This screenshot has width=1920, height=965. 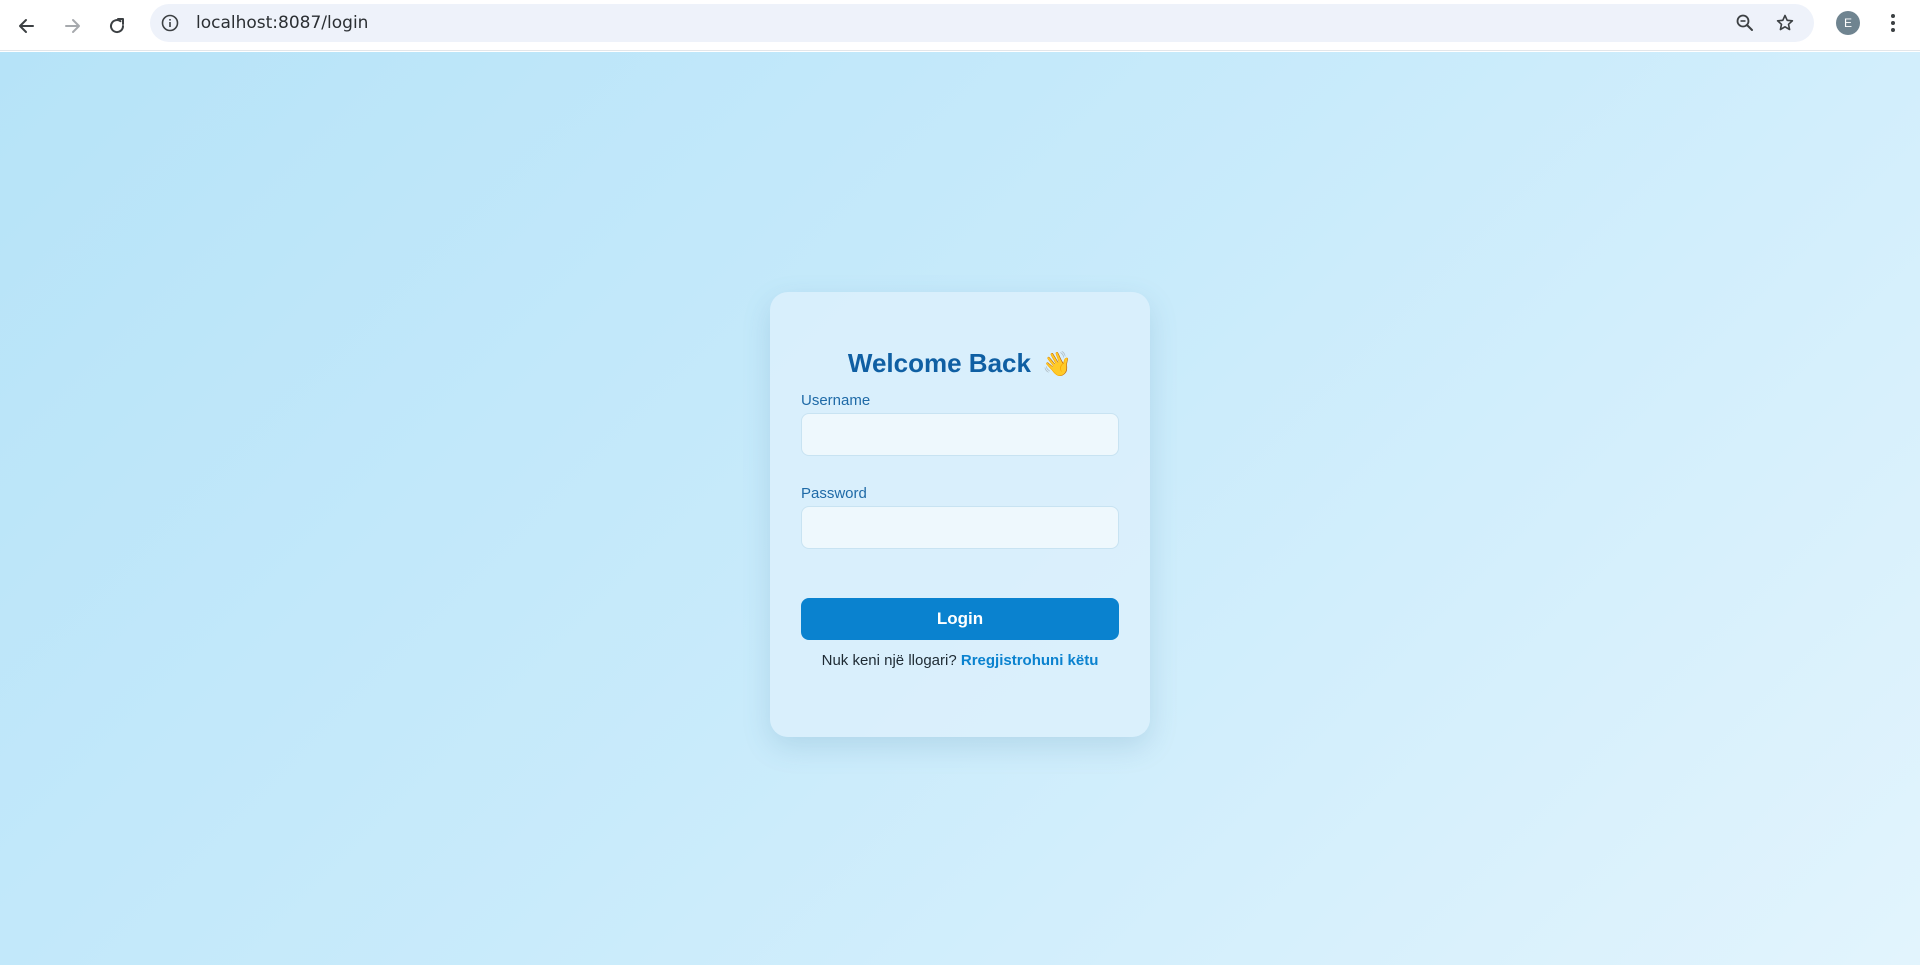 What do you see at coordinates (960, 434) in the screenshot?
I see `username-field` at bounding box center [960, 434].